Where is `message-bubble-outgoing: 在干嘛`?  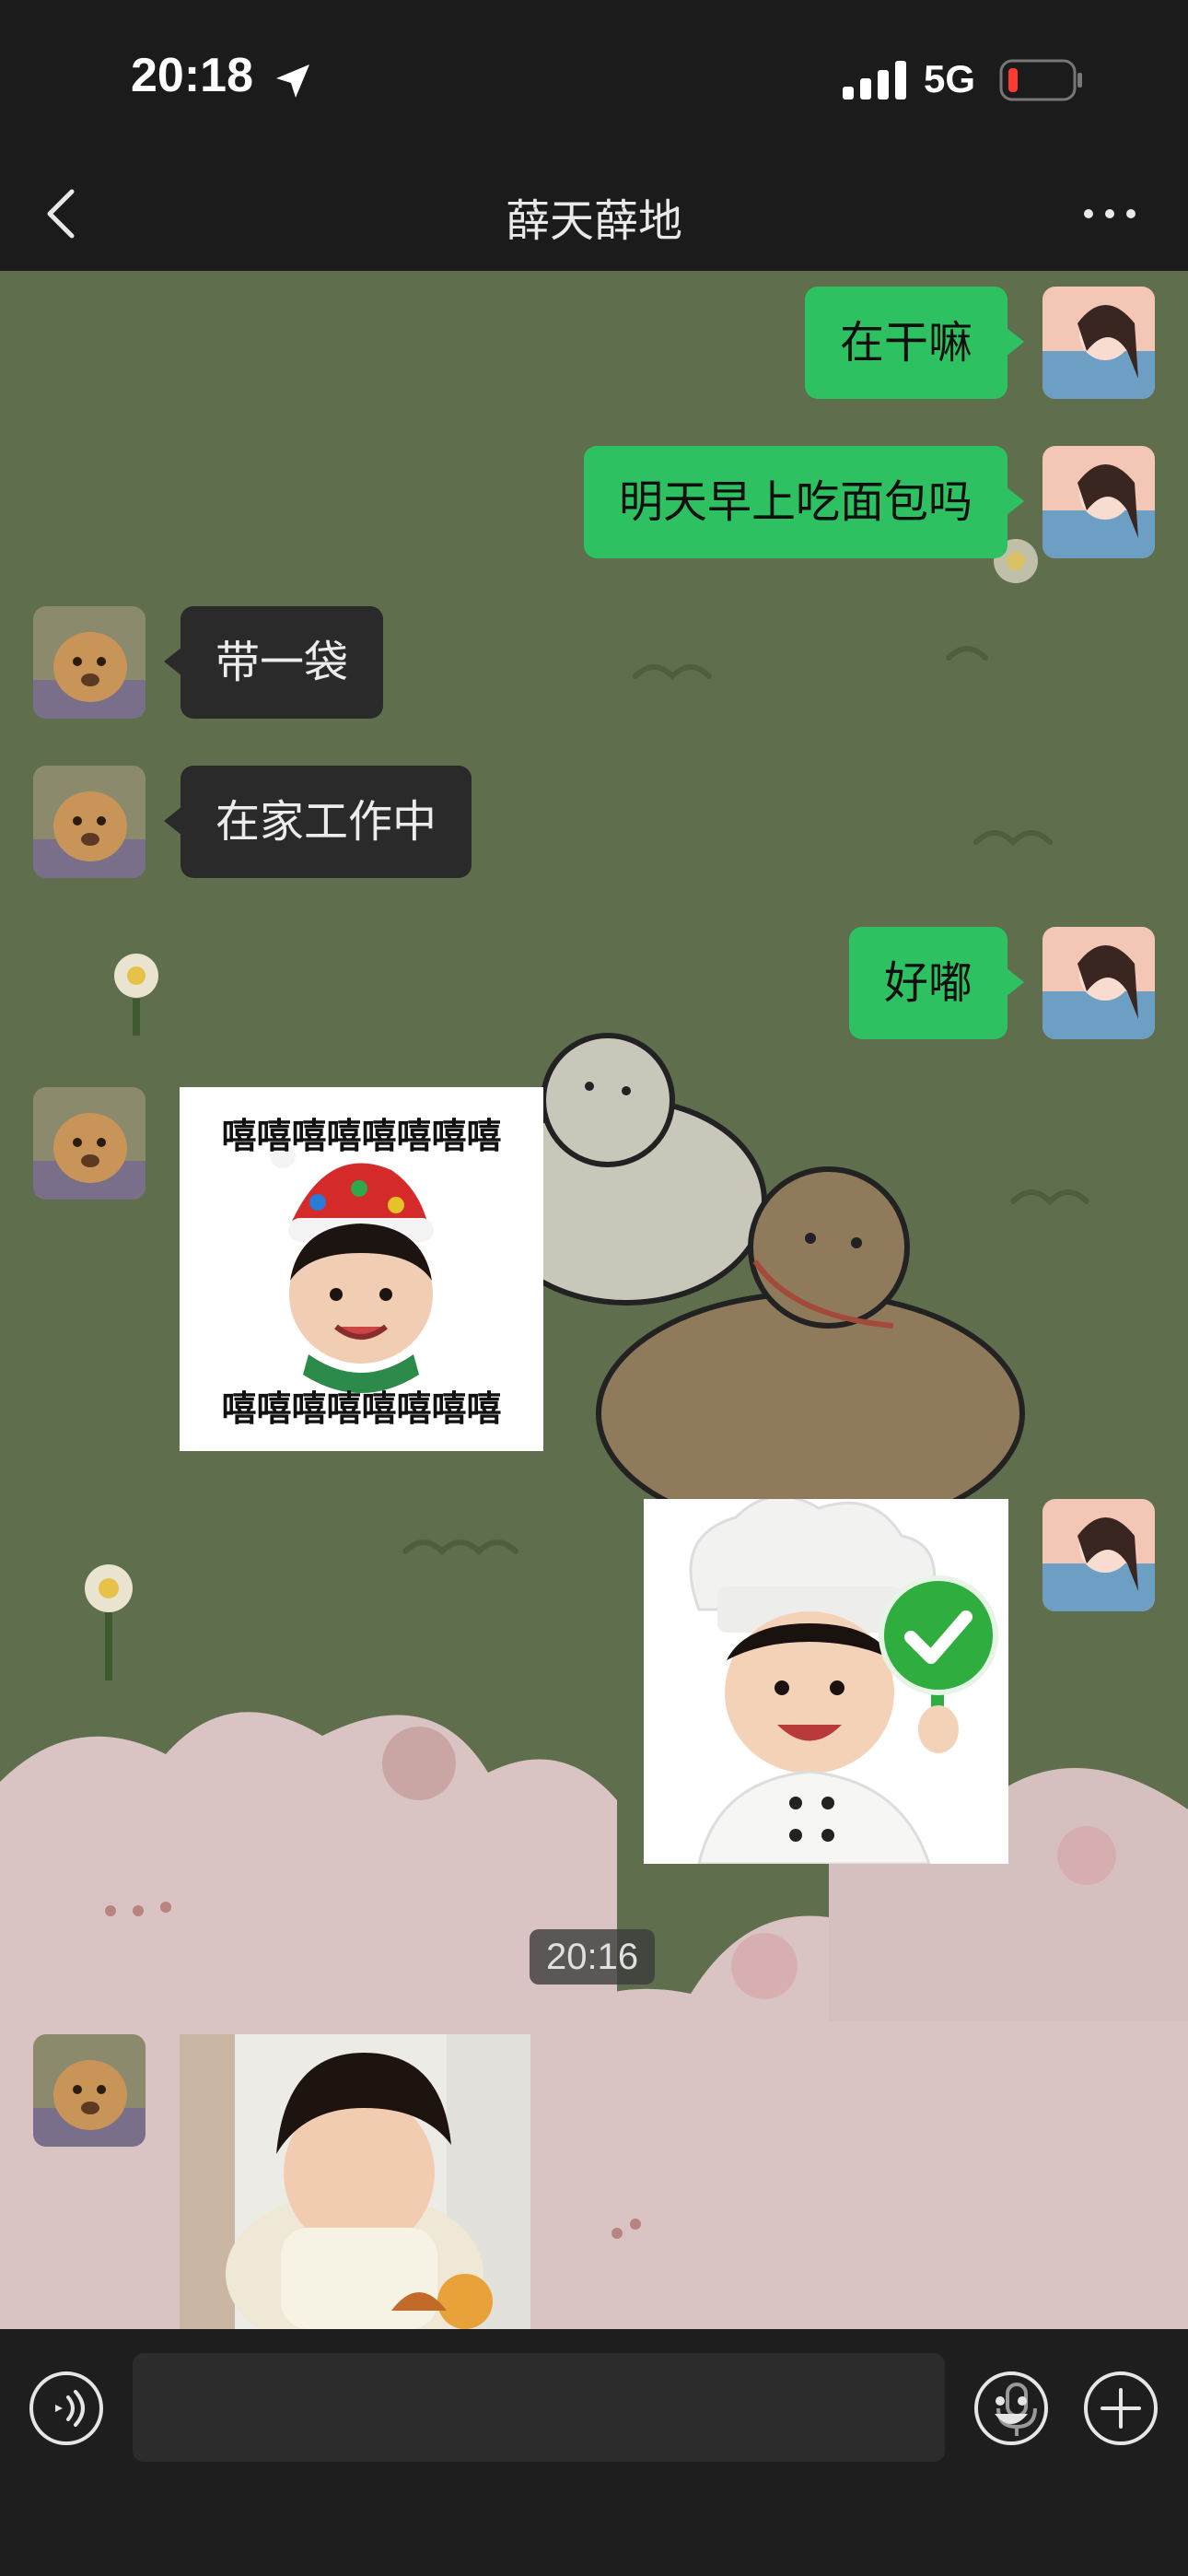 message-bubble-outgoing: 在干嘛 is located at coordinates (914, 343).